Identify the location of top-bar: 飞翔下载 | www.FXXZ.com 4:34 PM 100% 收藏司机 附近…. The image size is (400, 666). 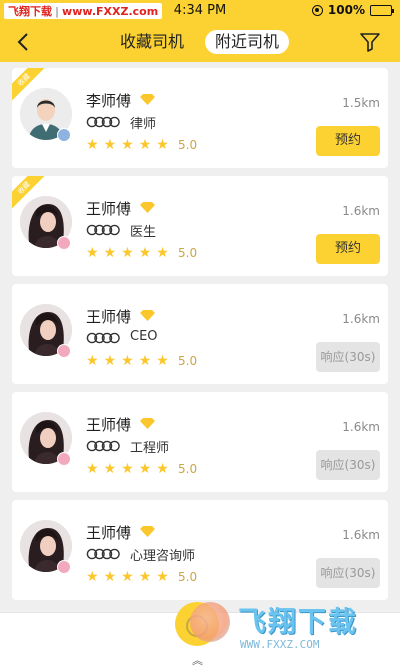
(200, 31).